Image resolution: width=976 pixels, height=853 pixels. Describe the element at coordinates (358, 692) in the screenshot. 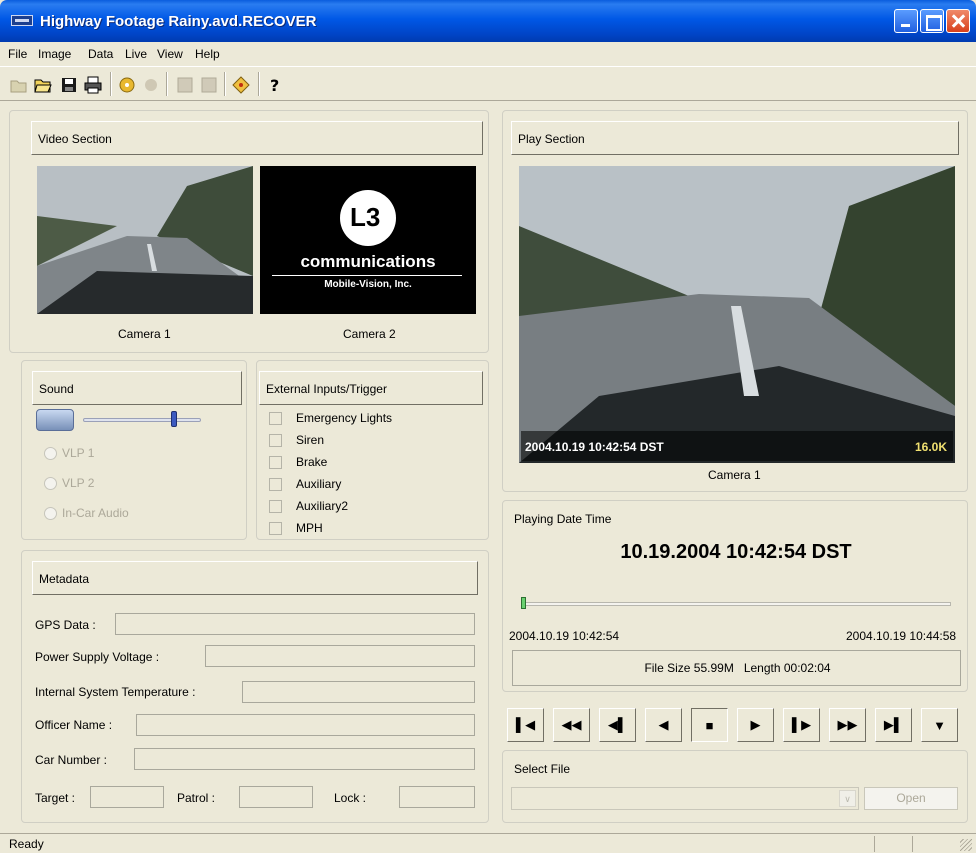

I see `temperature-field` at that location.